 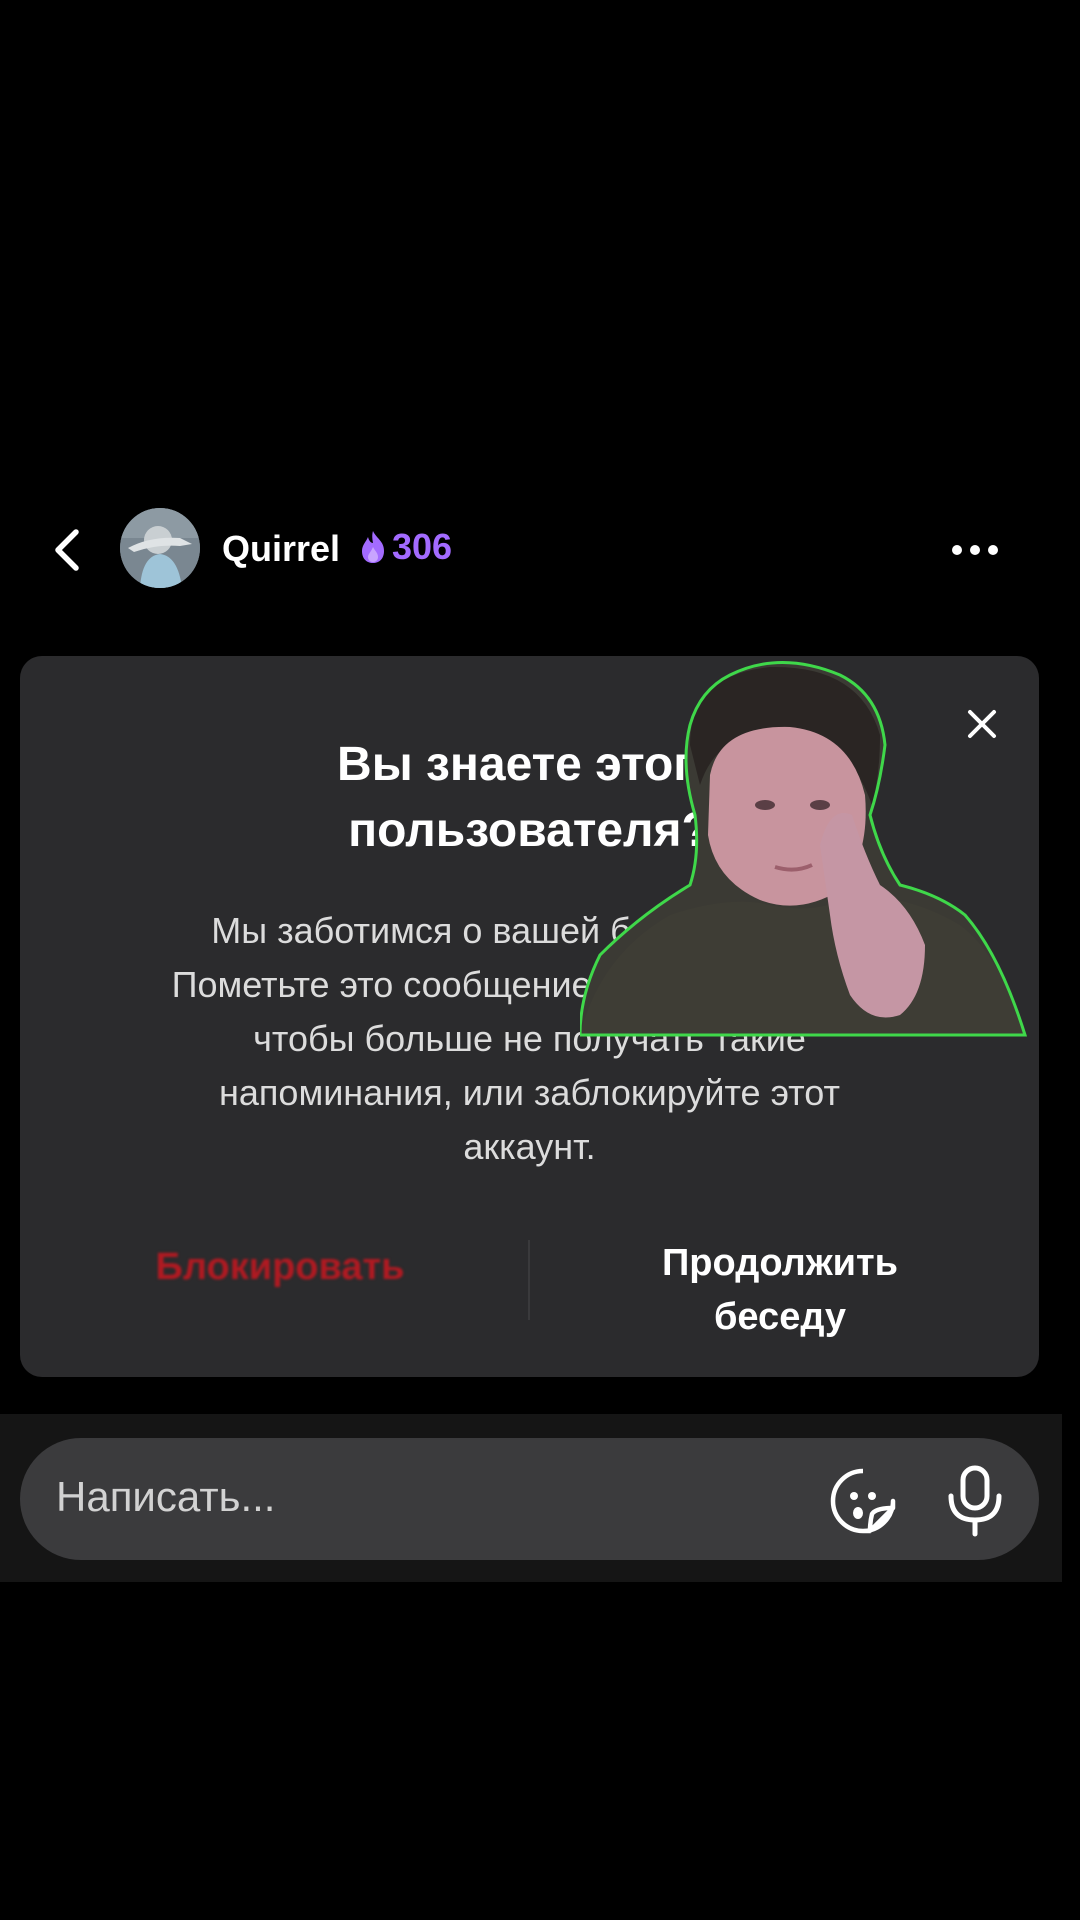 What do you see at coordinates (957, 550) in the screenshot?
I see `more-dots-icon` at bounding box center [957, 550].